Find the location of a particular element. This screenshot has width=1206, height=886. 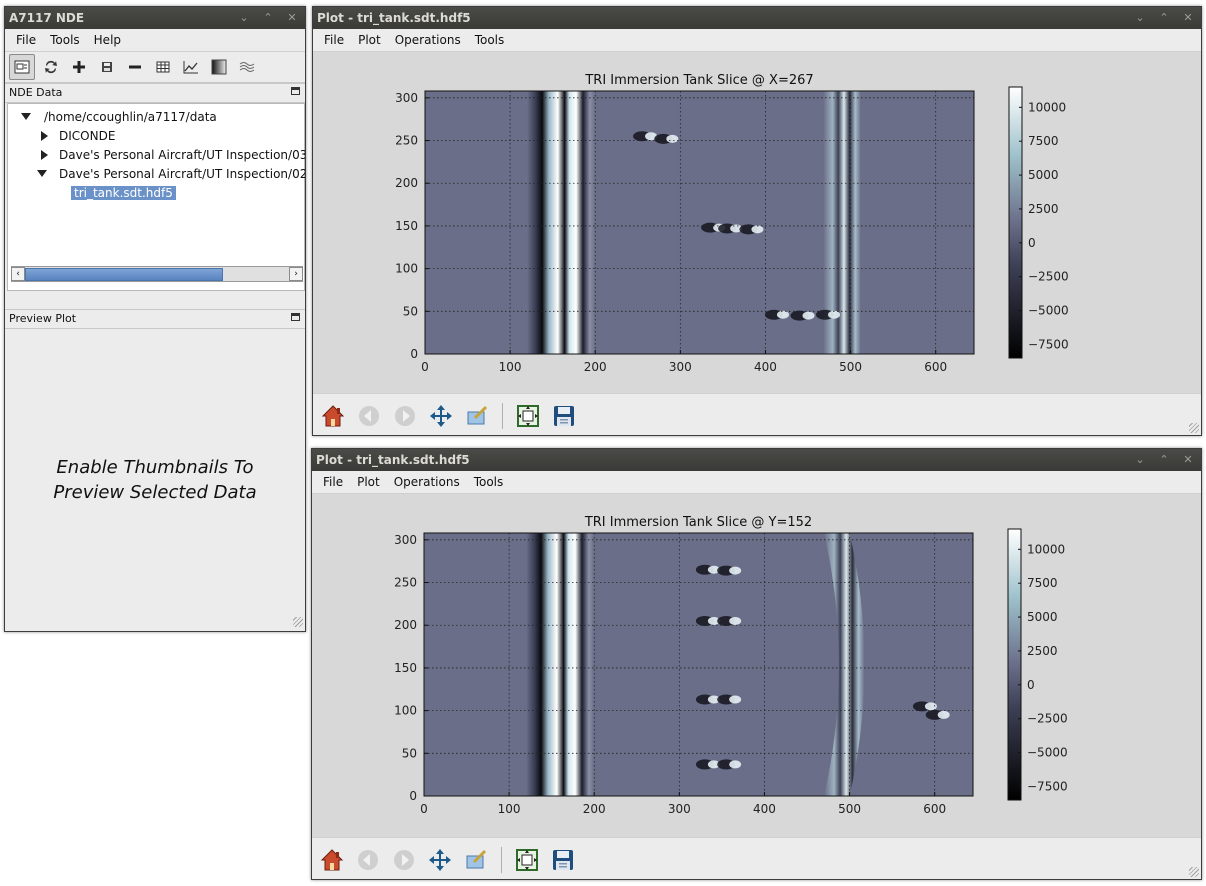

colorbar-tick-label: −5000 is located at coordinates (1048, 311).